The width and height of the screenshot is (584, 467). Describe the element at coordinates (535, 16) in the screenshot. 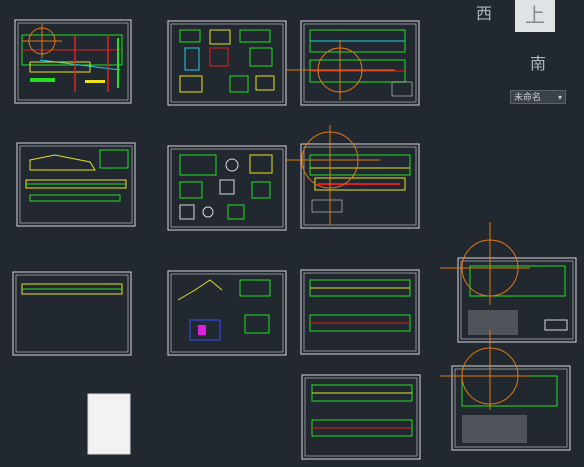

I see `viewcube-top-face: 上` at that location.